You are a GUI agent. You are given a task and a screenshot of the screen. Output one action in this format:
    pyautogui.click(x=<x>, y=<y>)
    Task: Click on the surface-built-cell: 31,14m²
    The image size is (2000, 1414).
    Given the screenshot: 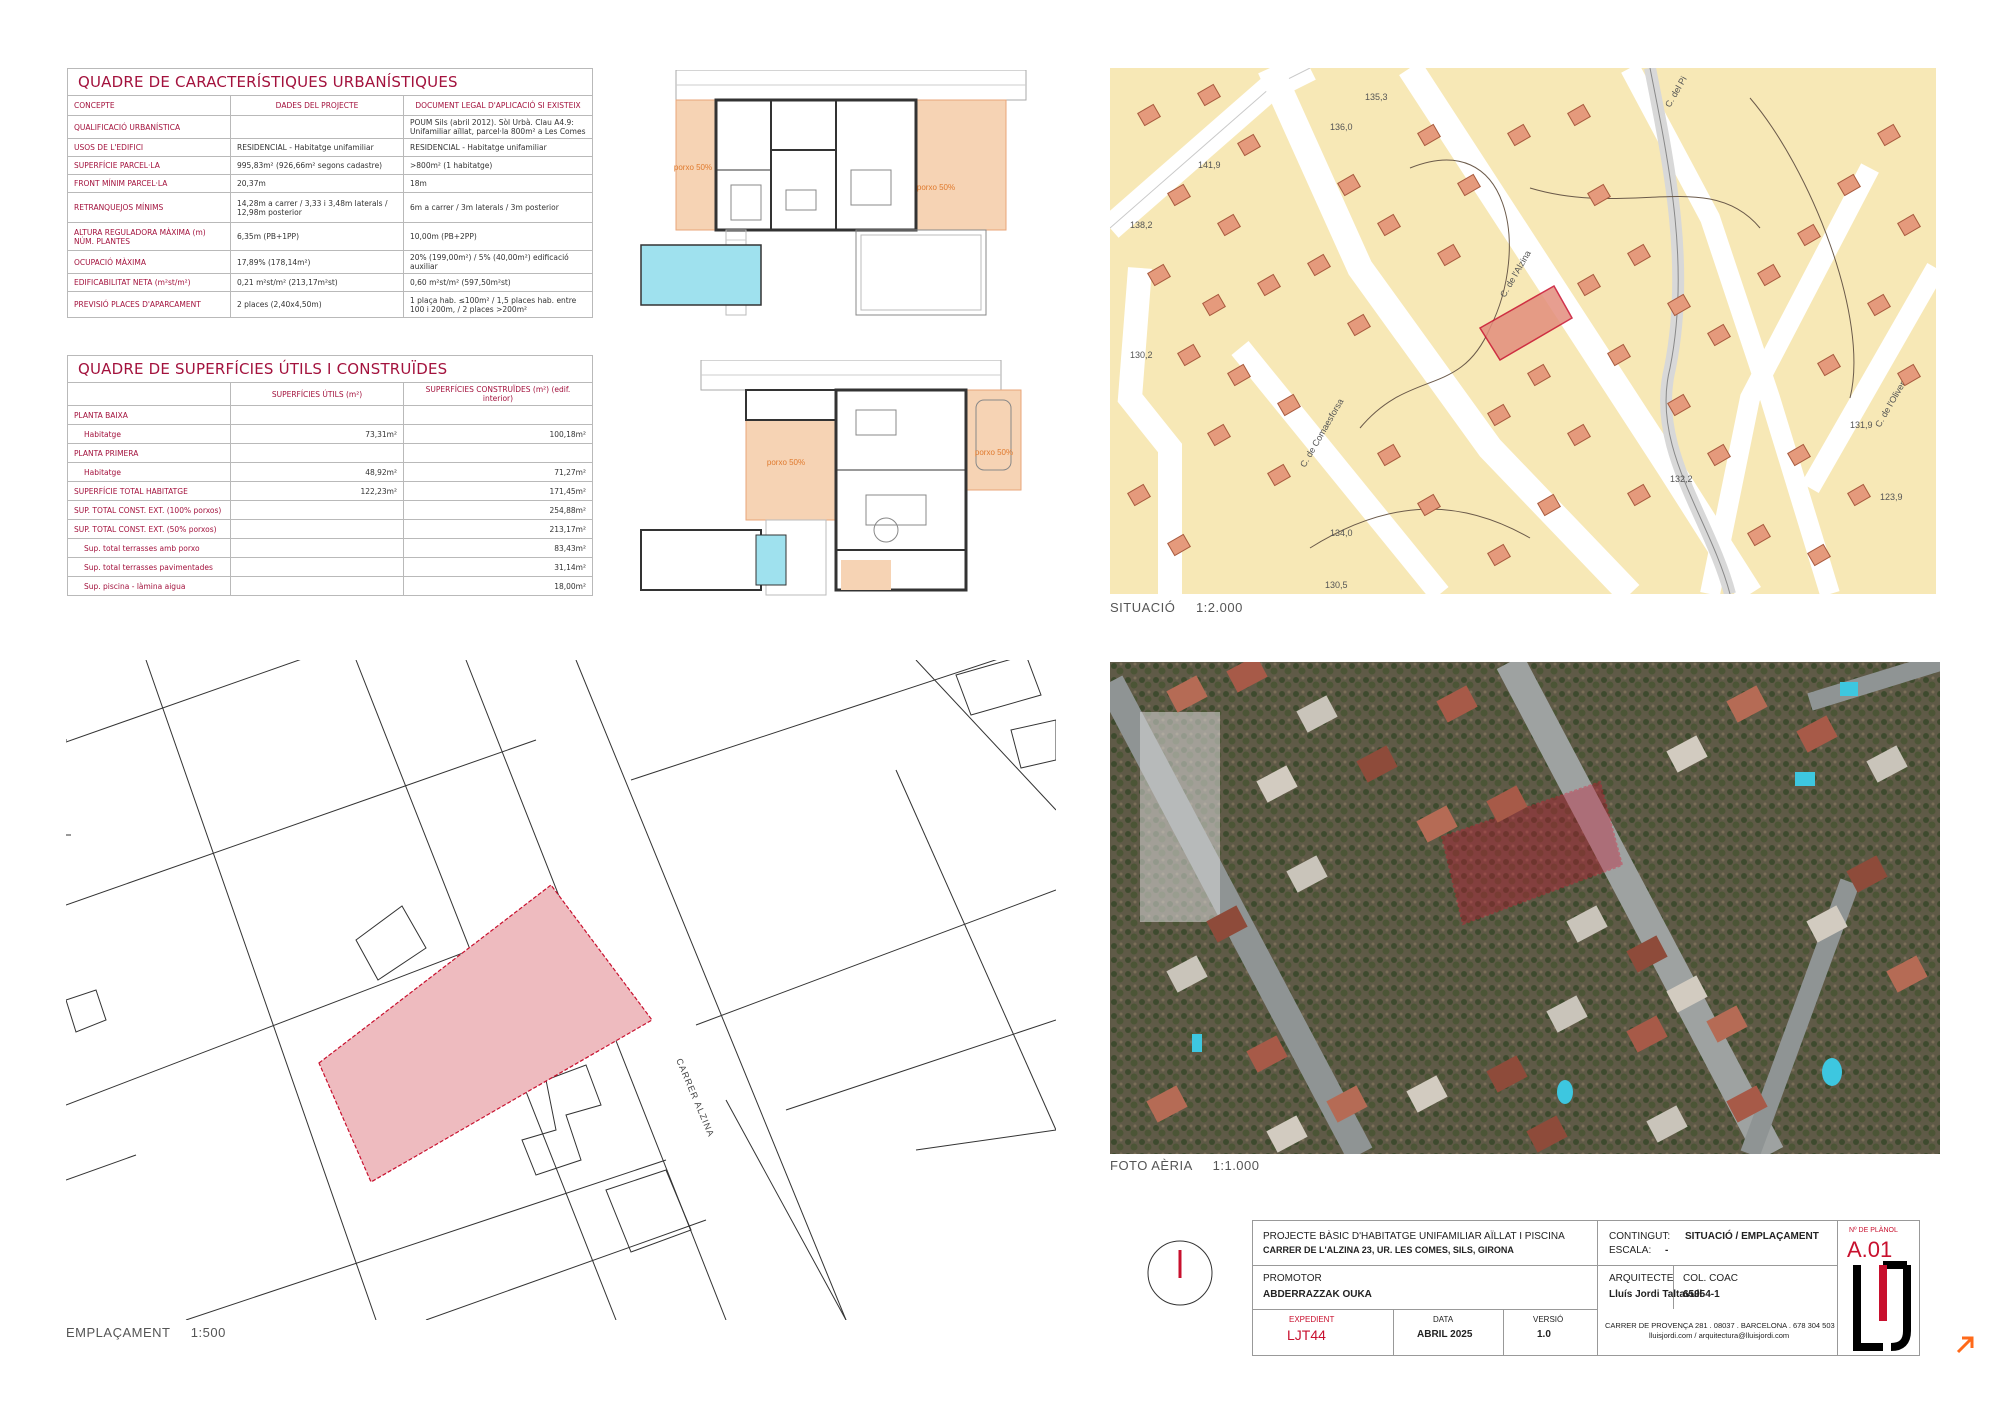 What is the action you would take?
    pyautogui.click(x=498, y=567)
    